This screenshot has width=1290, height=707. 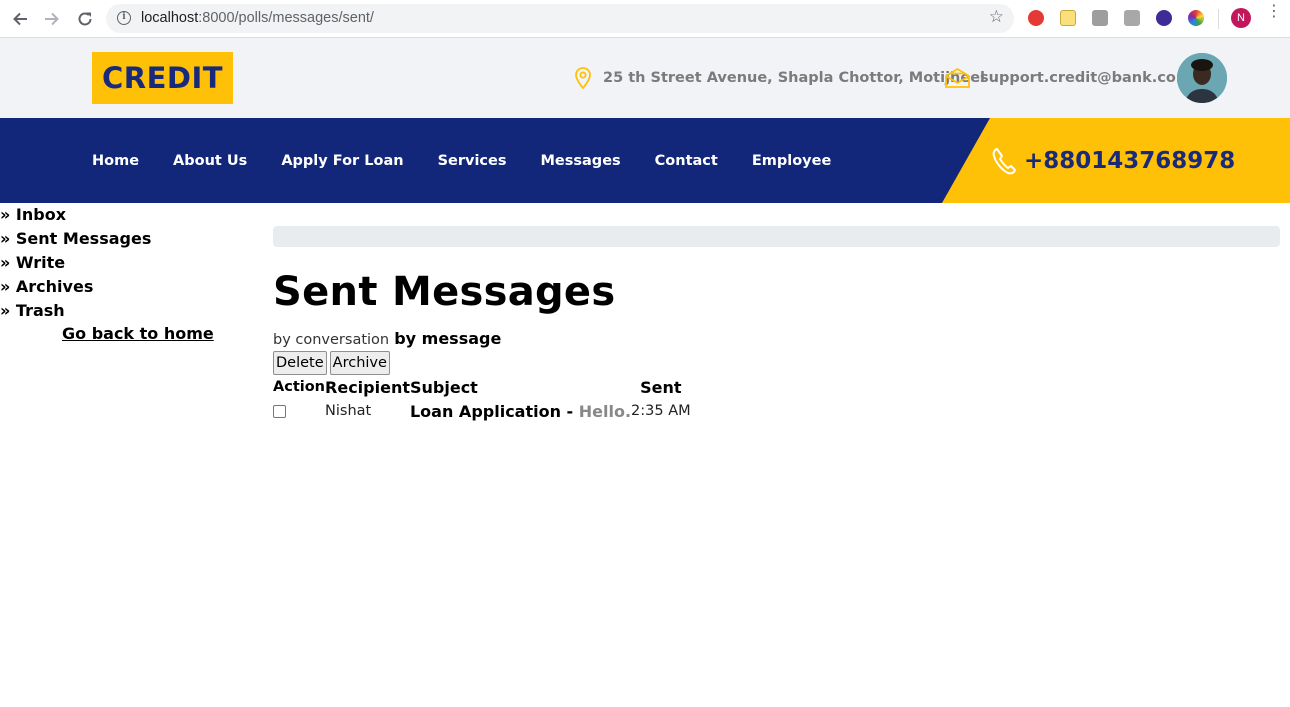 What do you see at coordinates (124, 18) in the screenshot?
I see `site-info-icon: i` at bounding box center [124, 18].